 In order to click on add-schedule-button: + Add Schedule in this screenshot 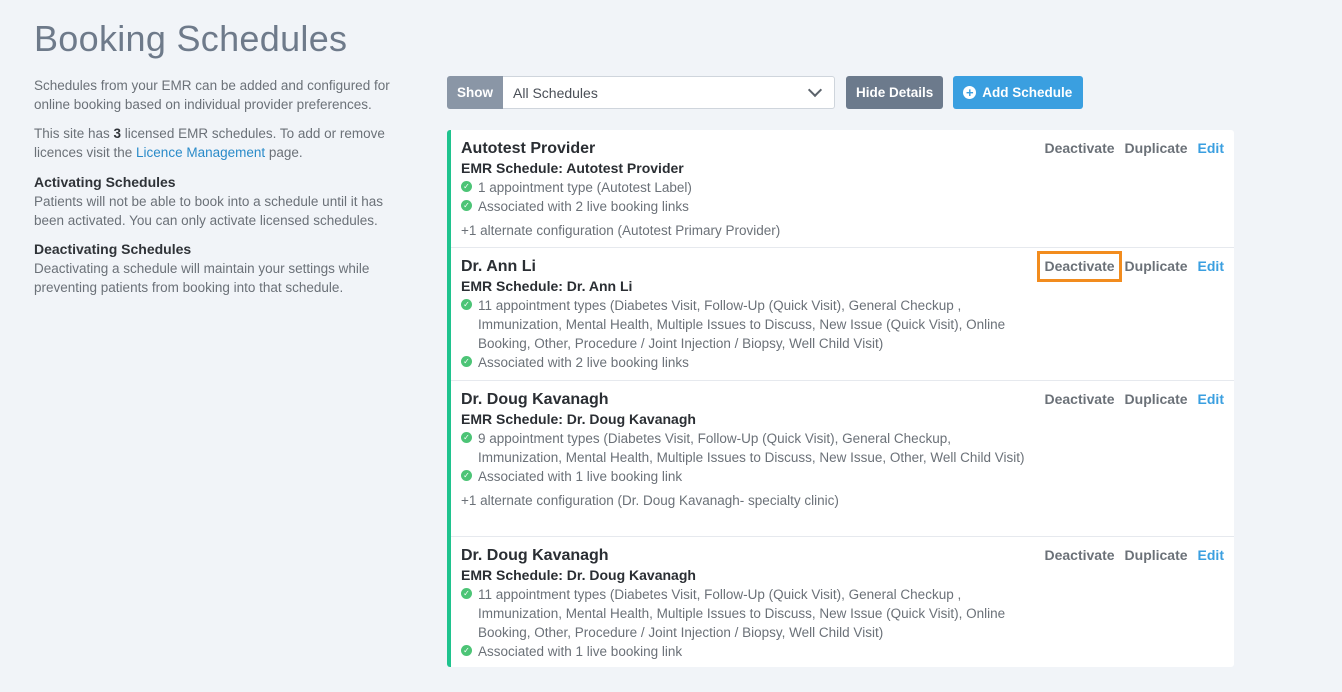, I will do `click(1018, 92)`.